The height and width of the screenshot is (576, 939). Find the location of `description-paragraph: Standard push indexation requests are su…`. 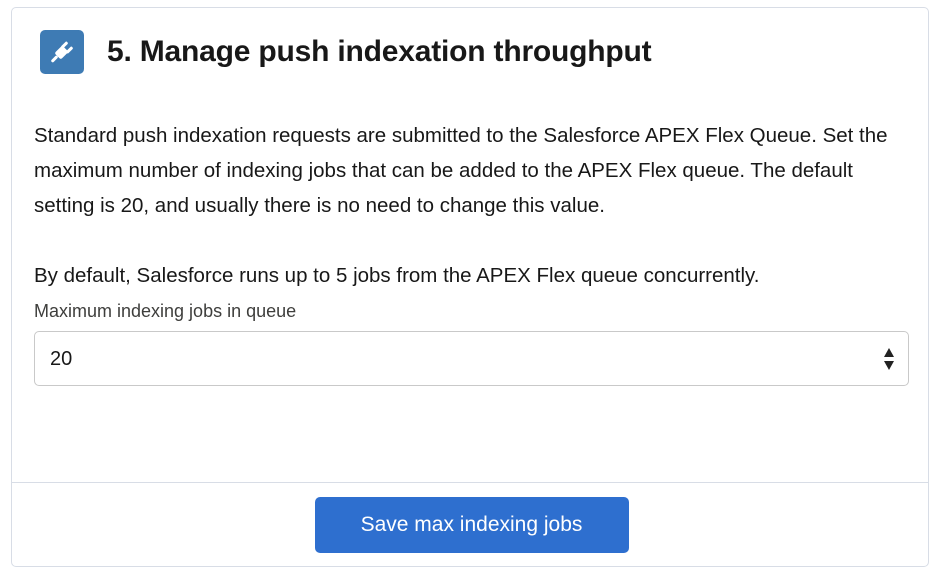

description-paragraph: Standard push indexation requests are su… is located at coordinates (461, 170).